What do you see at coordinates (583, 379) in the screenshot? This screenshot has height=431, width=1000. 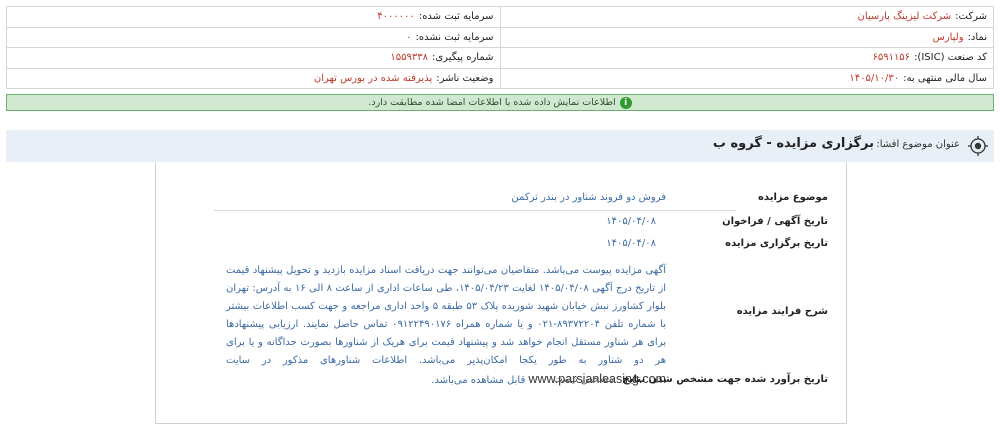 I see `estimated-date-value: مشخص نیست` at bounding box center [583, 379].